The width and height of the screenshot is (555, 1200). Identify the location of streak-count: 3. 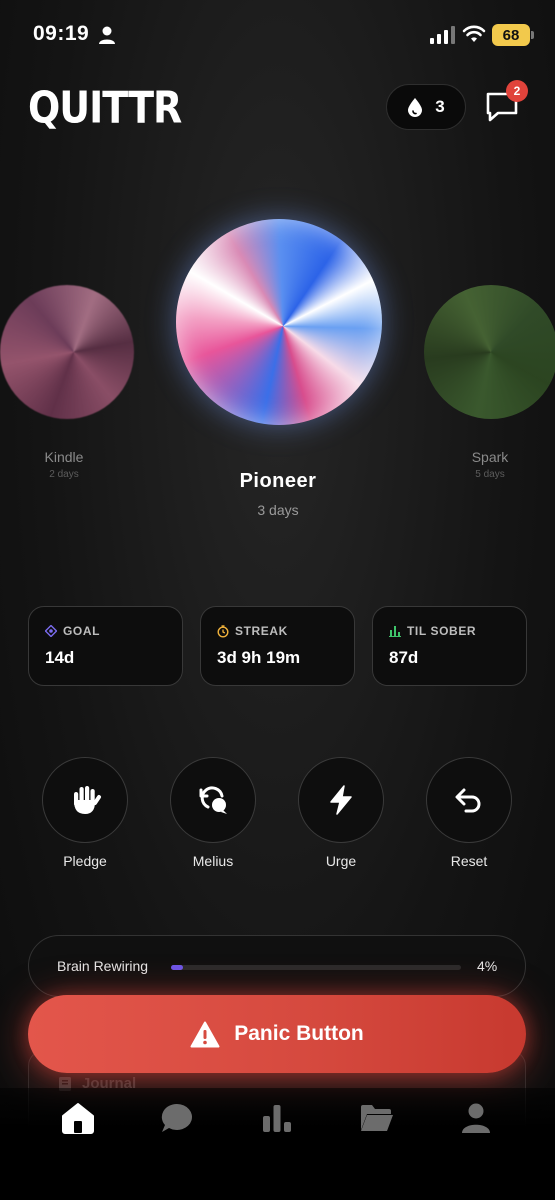
(440, 106).